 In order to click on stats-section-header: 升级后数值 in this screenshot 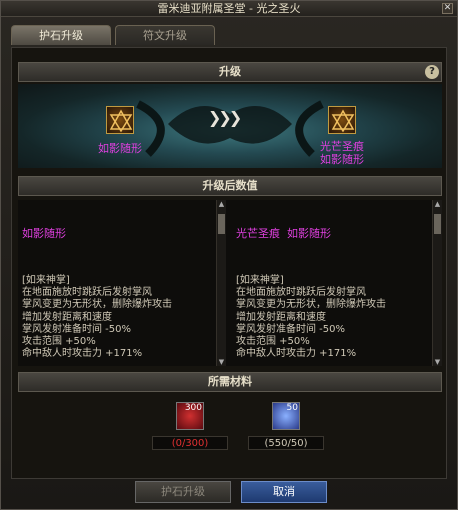, I will do `click(230, 186)`.